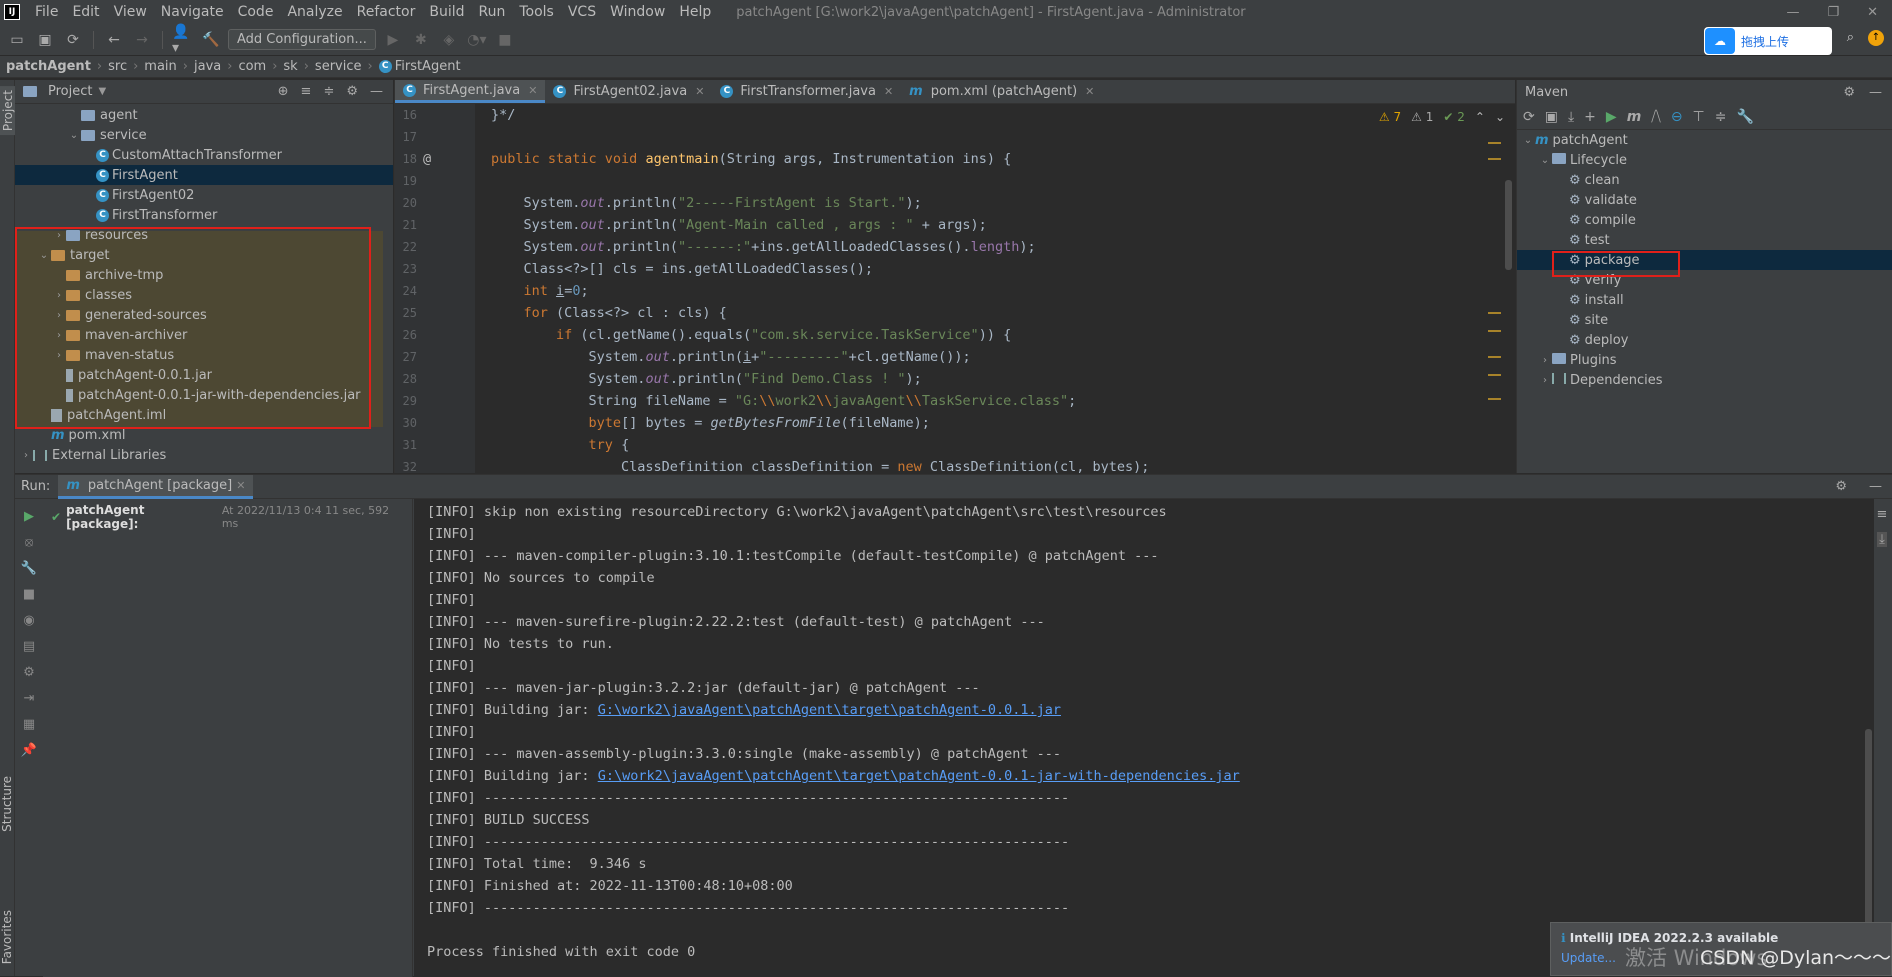 This screenshot has height=977, width=1892. I want to click on update-icon: ↑, so click(1876, 38).